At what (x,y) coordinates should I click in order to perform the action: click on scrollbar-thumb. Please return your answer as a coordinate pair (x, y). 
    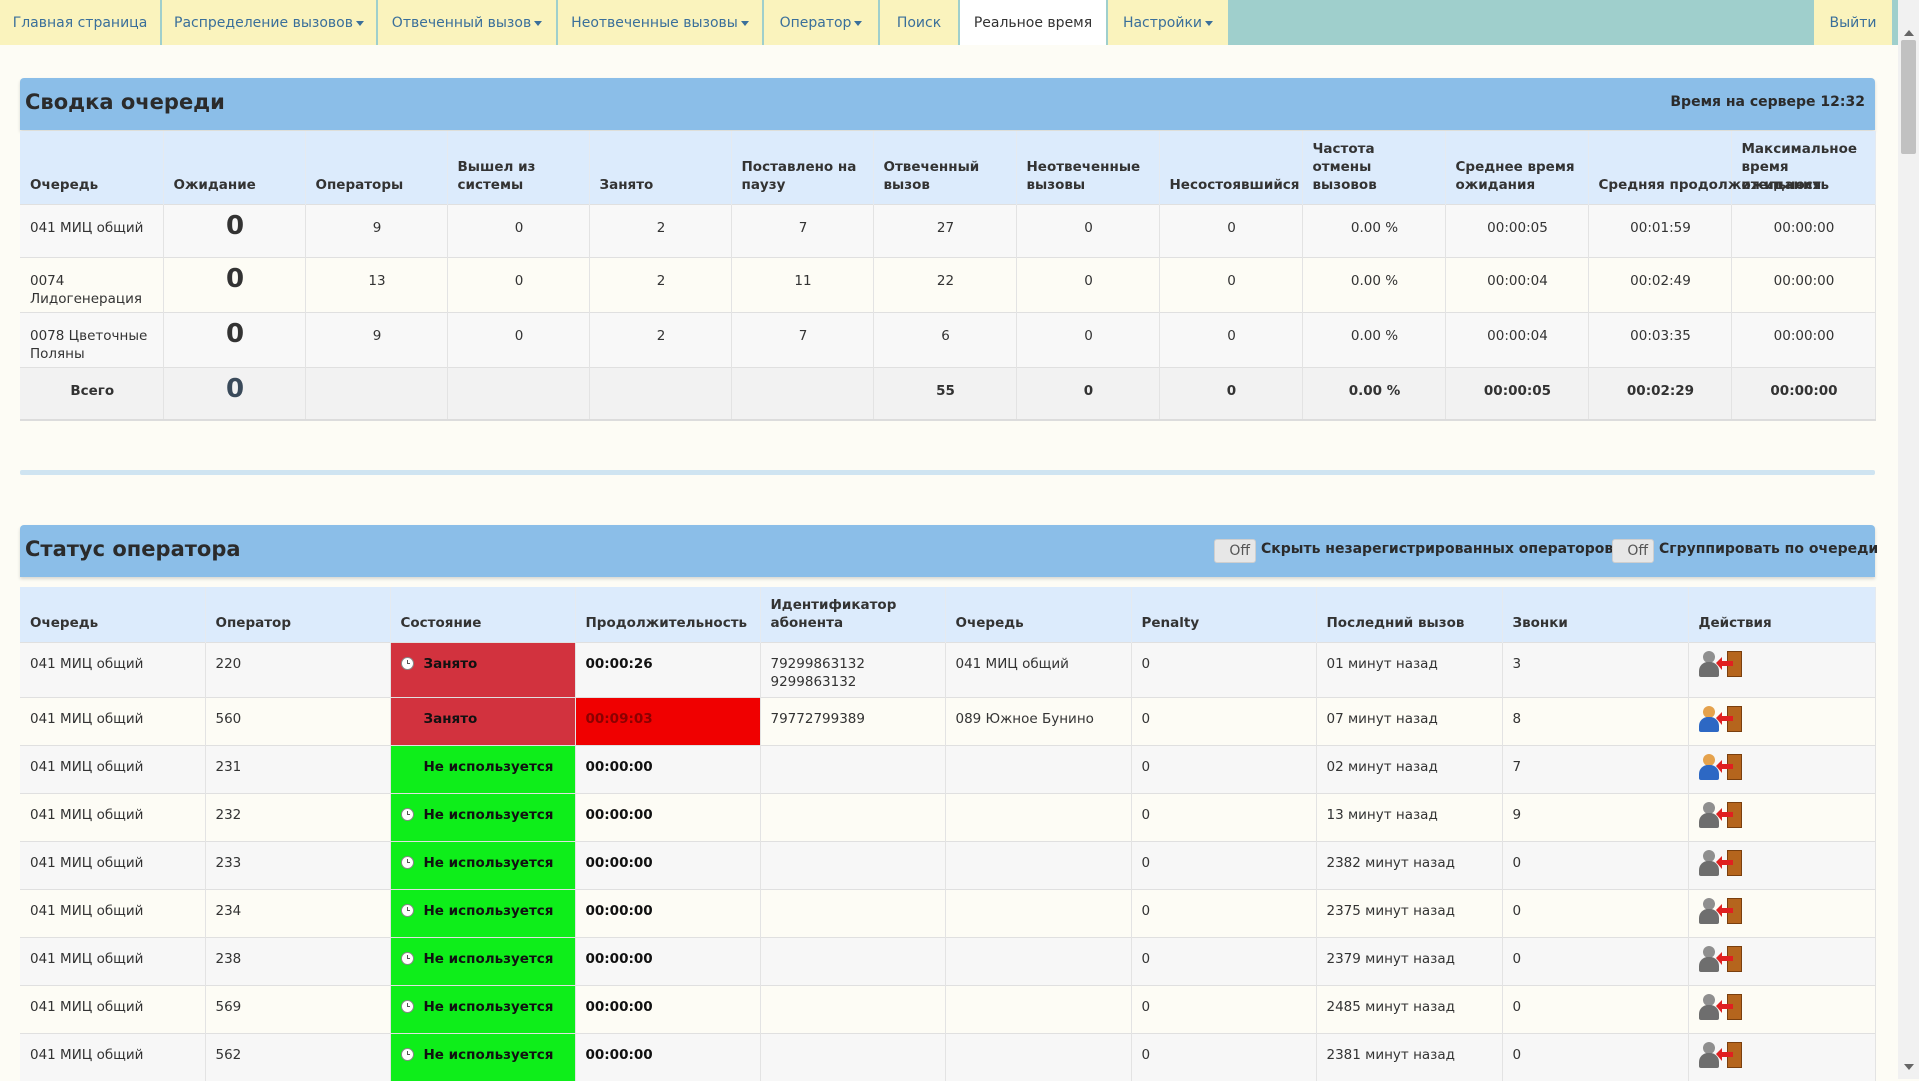
    Looking at the image, I should click on (1908, 97).